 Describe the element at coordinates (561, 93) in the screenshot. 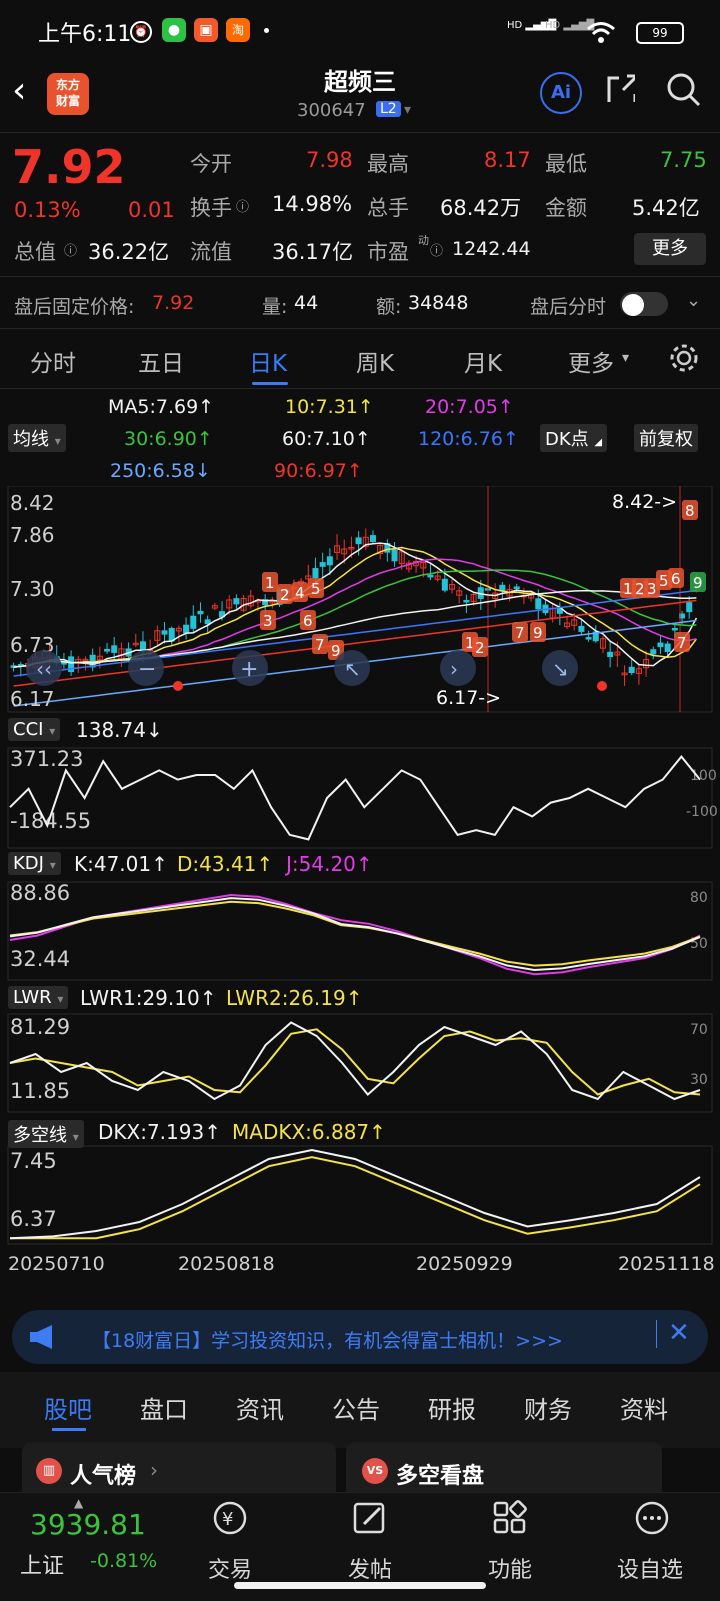

I see `ai-assistant-button: Ai` at that location.